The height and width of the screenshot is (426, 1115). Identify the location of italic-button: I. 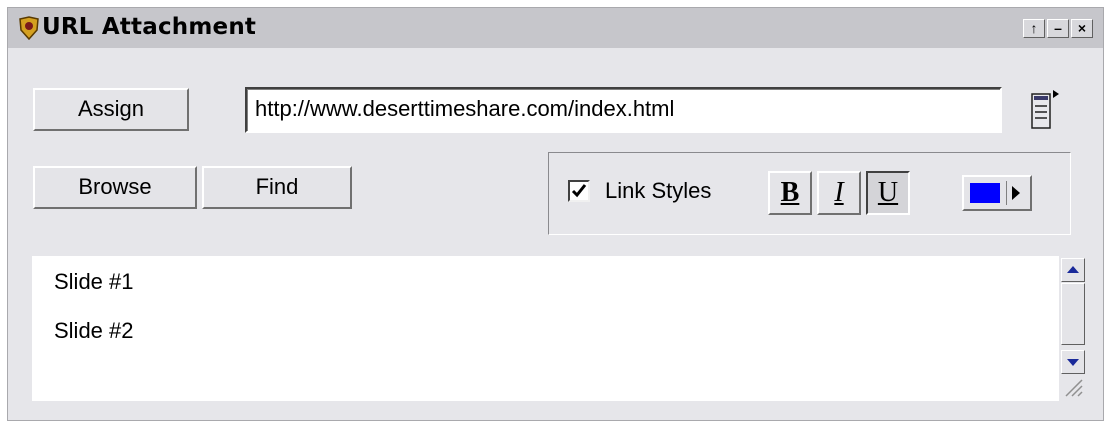
(839, 193).